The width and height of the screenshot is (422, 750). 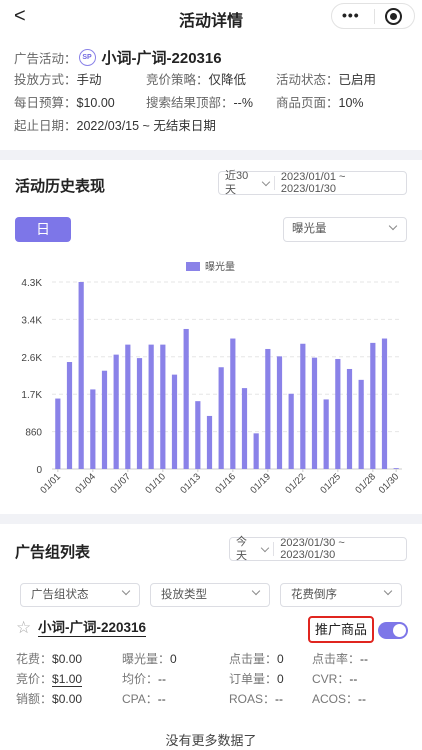 I want to click on history-date-range: 近30天 2023/01/01 ~ 2023/01/30, so click(x=312, y=183).